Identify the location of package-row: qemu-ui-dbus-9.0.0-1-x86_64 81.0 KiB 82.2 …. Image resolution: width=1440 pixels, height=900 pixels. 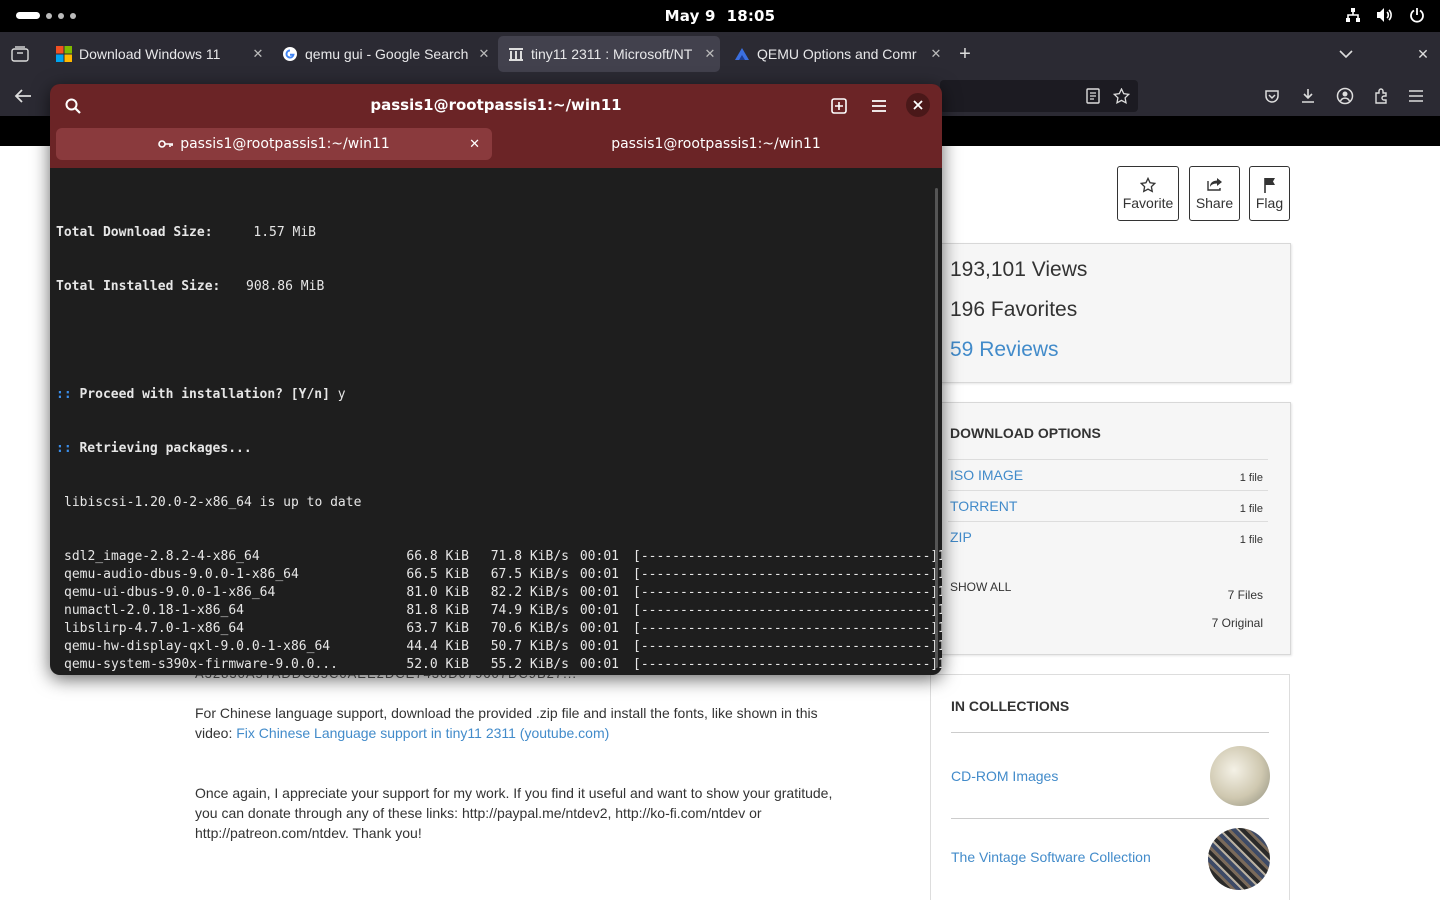
(499, 593).